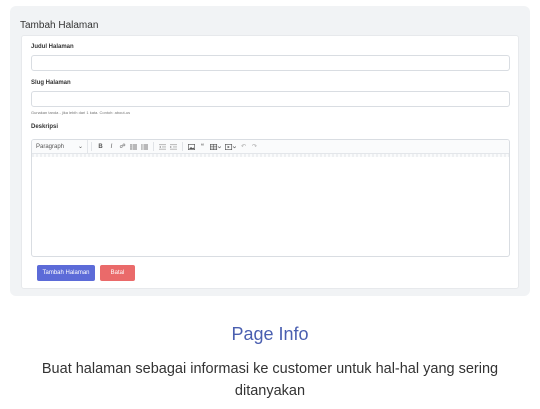 The width and height of the screenshot is (540, 409). Describe the element at coordinates (80, 147) in the screenshot. I see `chevron-down-icon: ⌄` at that location.